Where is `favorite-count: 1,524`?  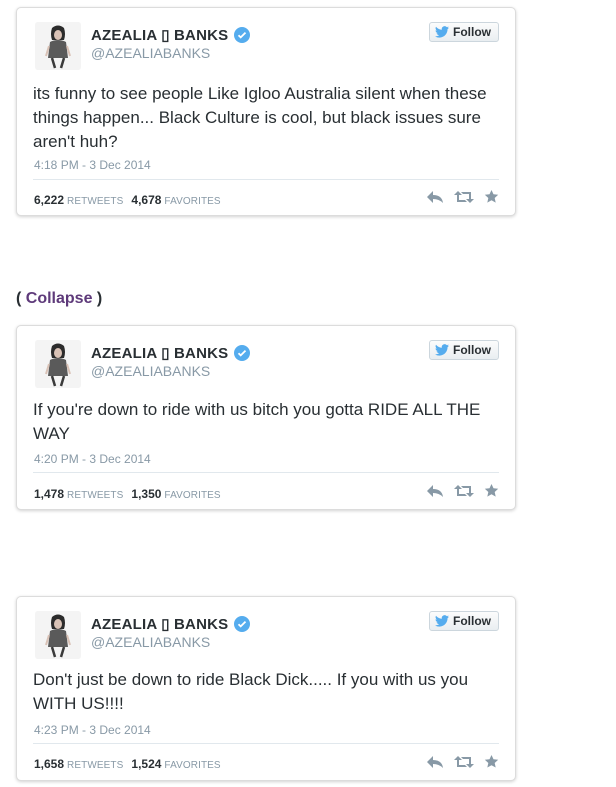 favorite-count: 1,524 is located at coordinates (146, 764).